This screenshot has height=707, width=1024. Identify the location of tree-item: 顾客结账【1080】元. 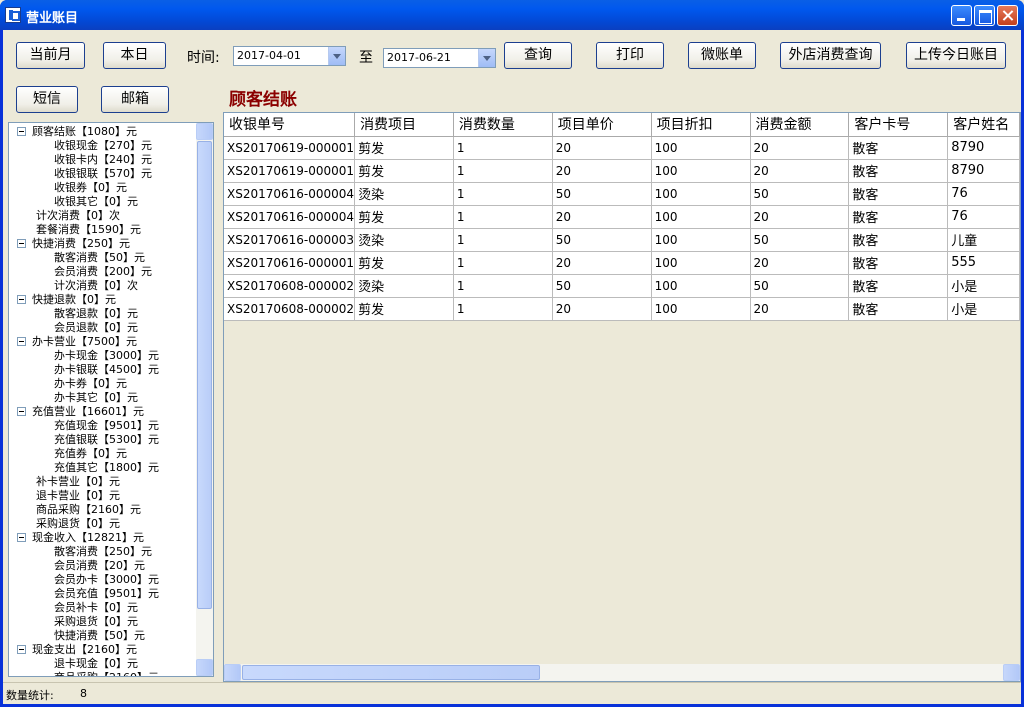
(84, 131).